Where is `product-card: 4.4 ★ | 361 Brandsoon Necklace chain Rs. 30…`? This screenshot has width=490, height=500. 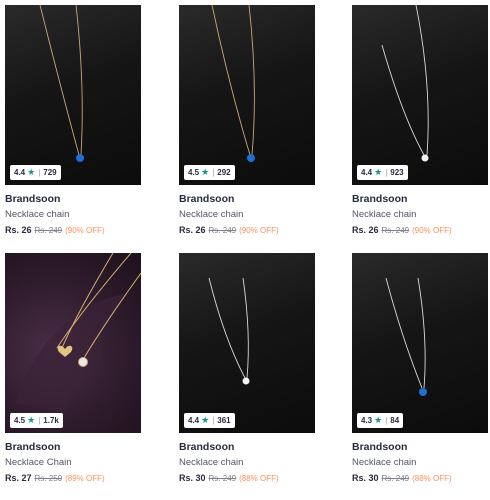 product-card: 4.4 ★ | 361 Brandsoon Necklace chain Rs. 30… is located at coordinates (247, 368).